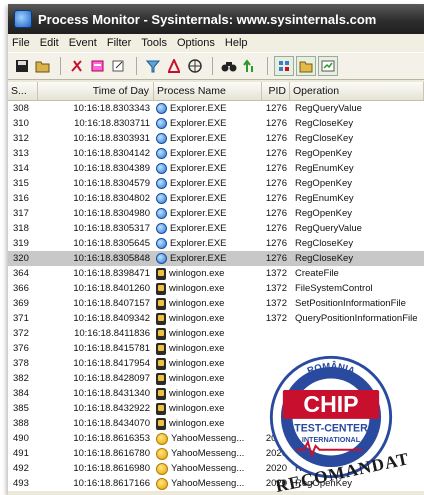 This screenshot has width=424, height=495. Describe the element at coordinates (111, 213) in the screenshot. I see `cell-time: 10:16:18.8304980` at that location.